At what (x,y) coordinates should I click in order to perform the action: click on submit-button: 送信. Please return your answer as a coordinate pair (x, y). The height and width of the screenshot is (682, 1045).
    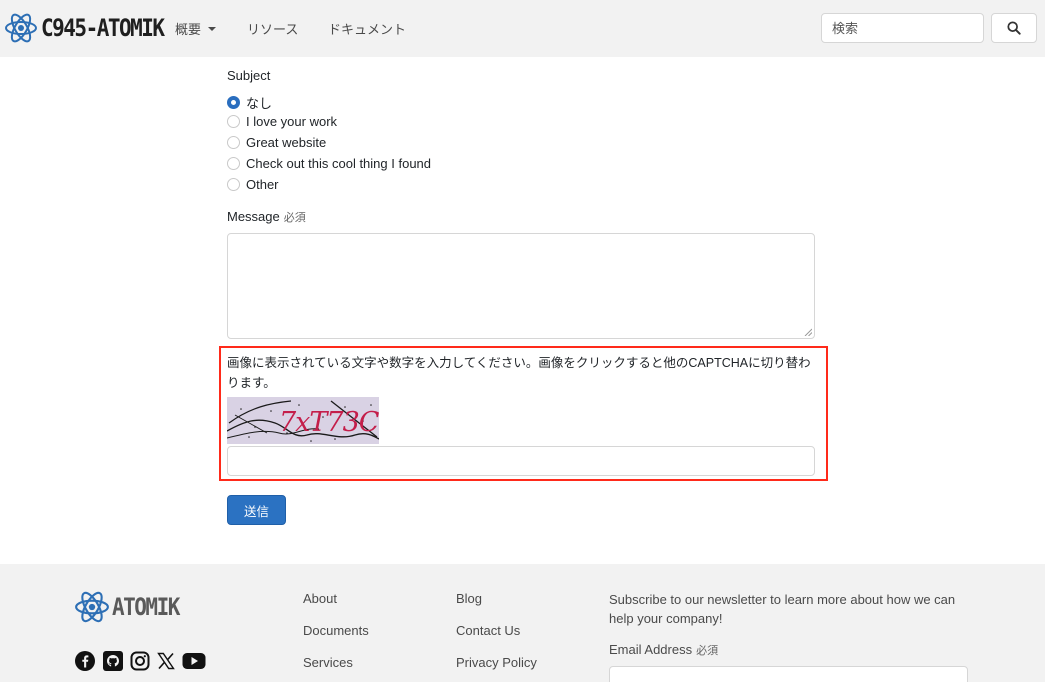
    Looking at the image, I should click on (256, 510).